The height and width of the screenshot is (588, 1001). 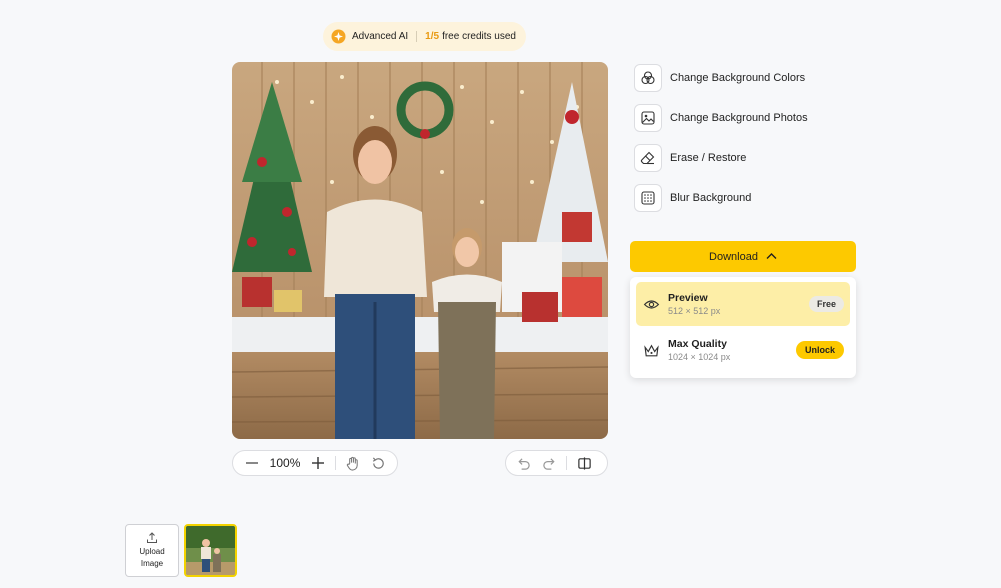 What do you see at coordinates (648, 78) in the screenshot?
I see `palette-circles-icon` at bounding box center [648, 78].